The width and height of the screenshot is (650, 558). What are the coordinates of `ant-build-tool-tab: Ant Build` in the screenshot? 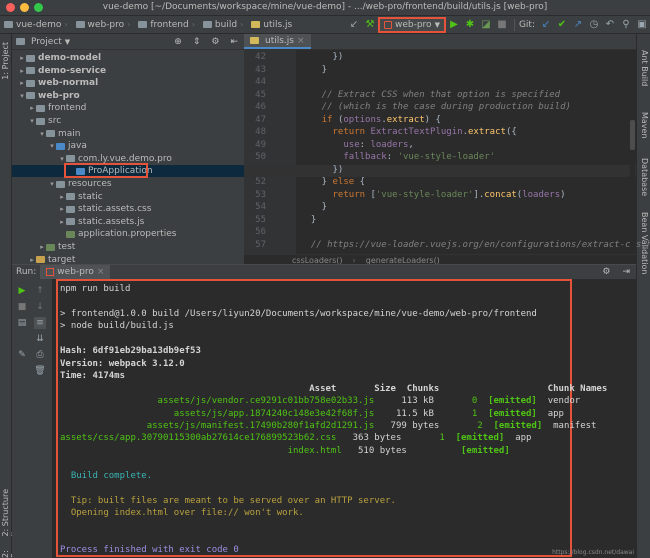 It's located at (644, 68).